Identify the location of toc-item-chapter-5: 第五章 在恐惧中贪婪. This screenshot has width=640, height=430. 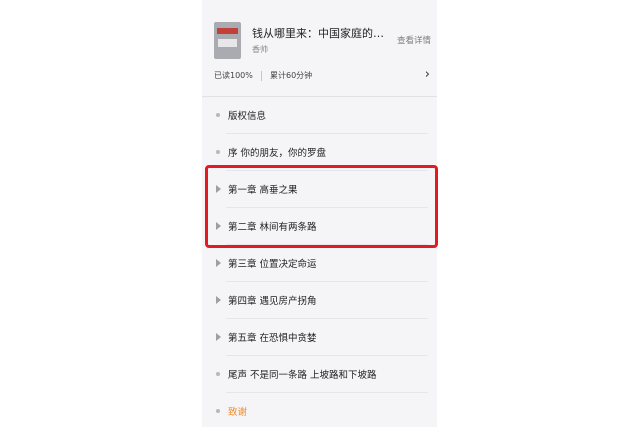
(321, 337).